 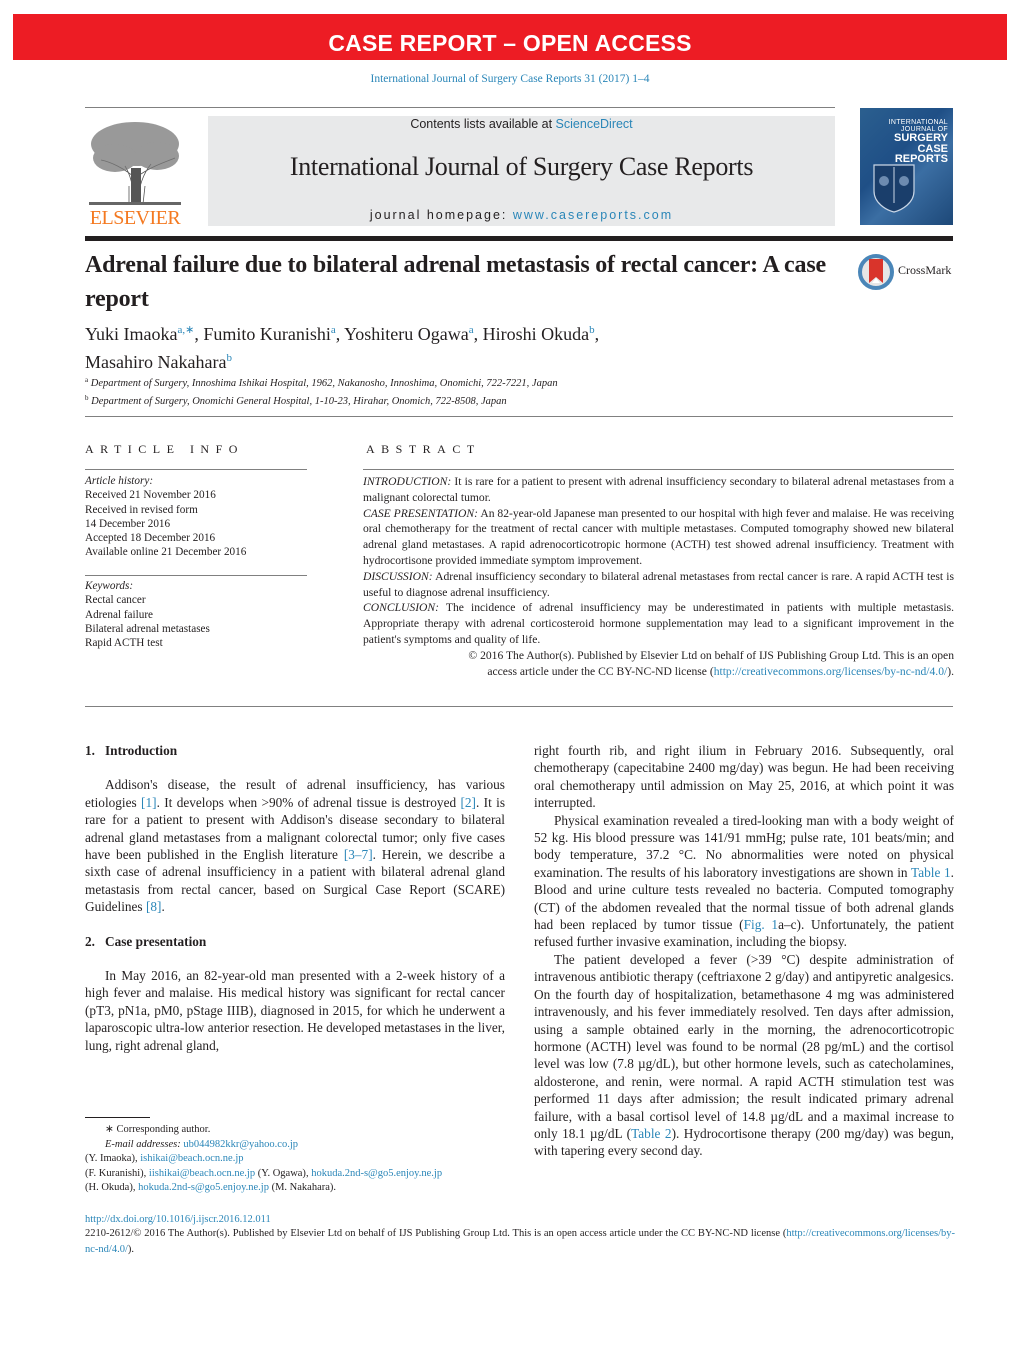 I want to click on crossmark-icon, so click(x=876, y=272).